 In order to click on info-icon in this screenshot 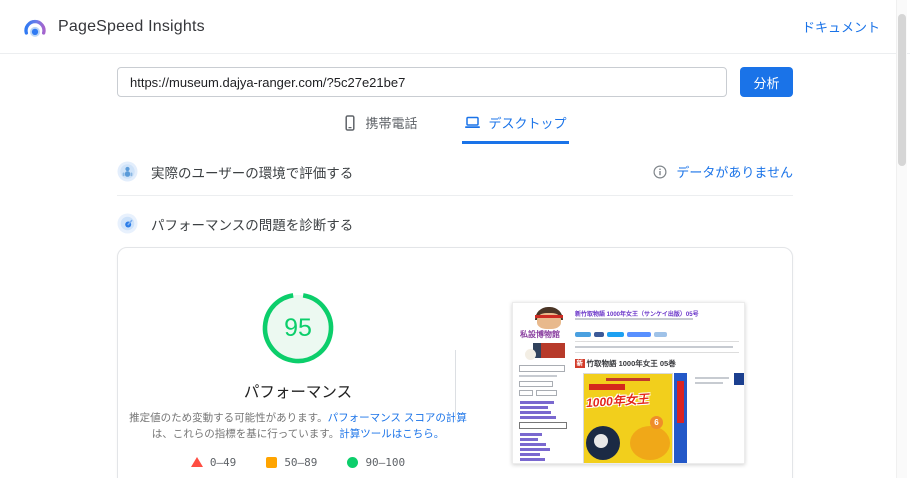, I will do `click(660, 171)`.